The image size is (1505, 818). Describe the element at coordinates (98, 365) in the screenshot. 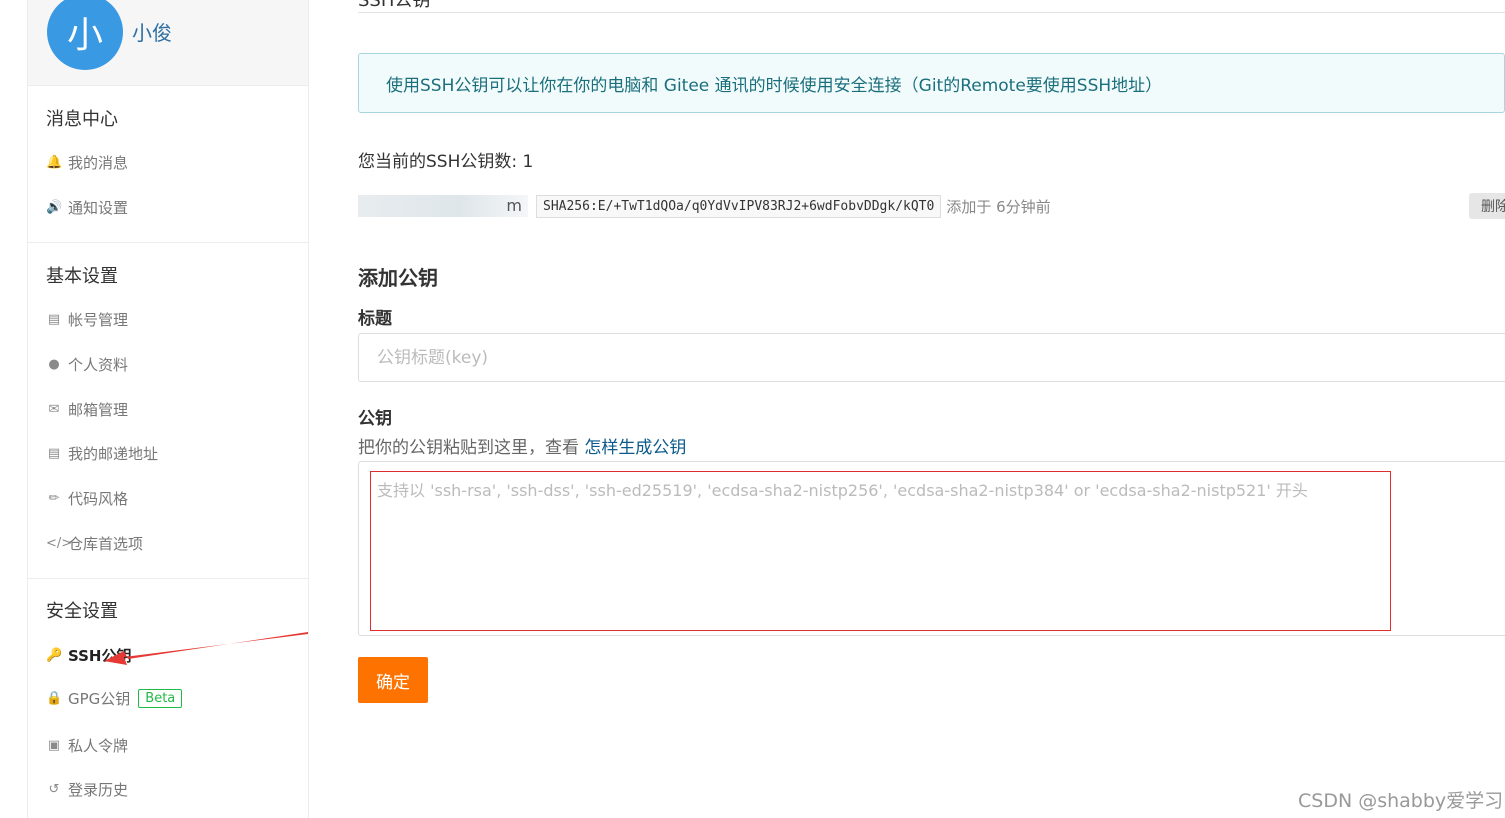

I see `sidebar-item-label: 个人资料` at that location.